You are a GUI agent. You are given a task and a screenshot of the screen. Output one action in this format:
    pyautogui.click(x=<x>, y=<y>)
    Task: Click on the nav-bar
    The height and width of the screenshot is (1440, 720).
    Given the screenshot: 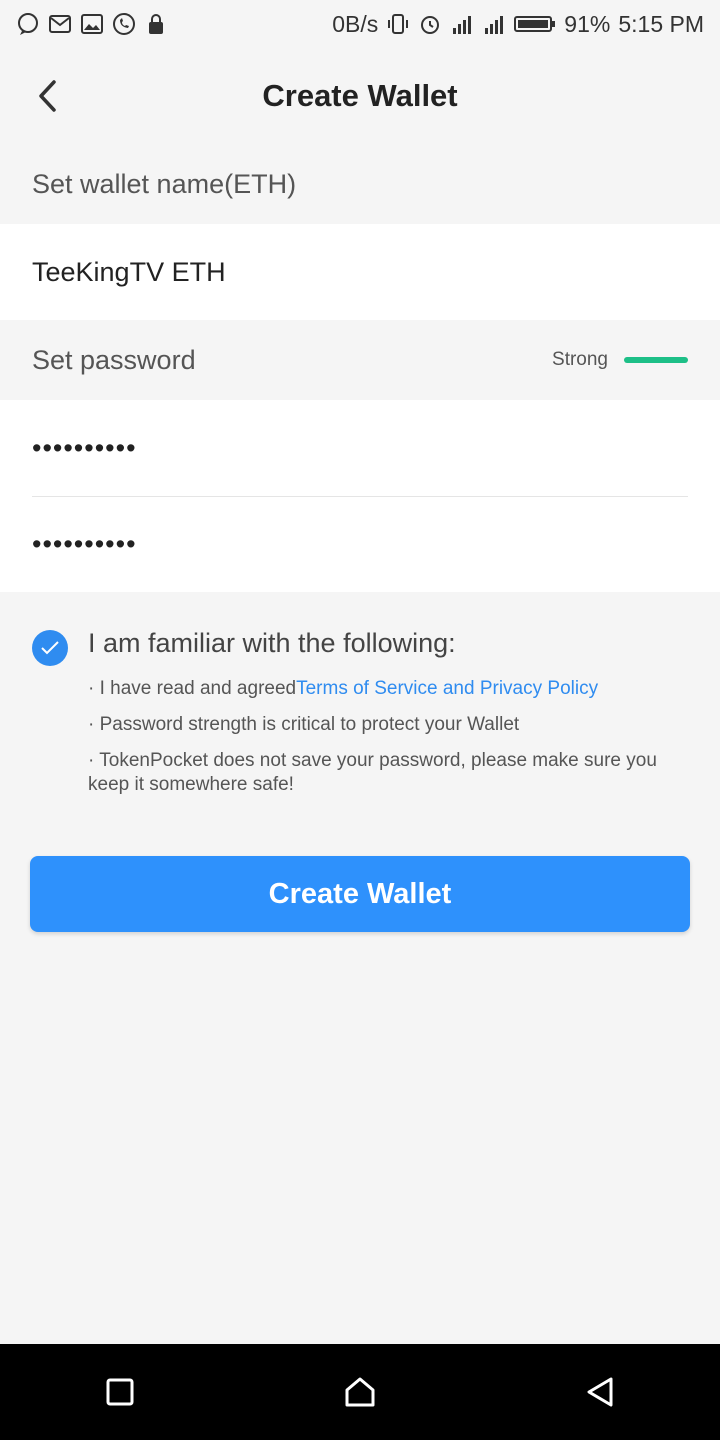 What is the action you would take?
    pyautogui.click(x=360, y=1392)
    